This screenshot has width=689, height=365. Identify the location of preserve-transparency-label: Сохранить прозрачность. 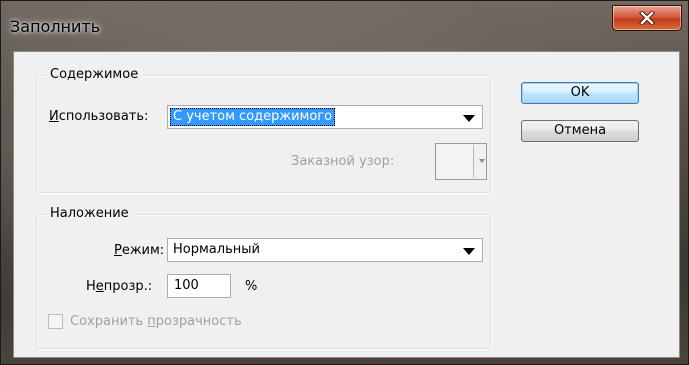
(156, 321).